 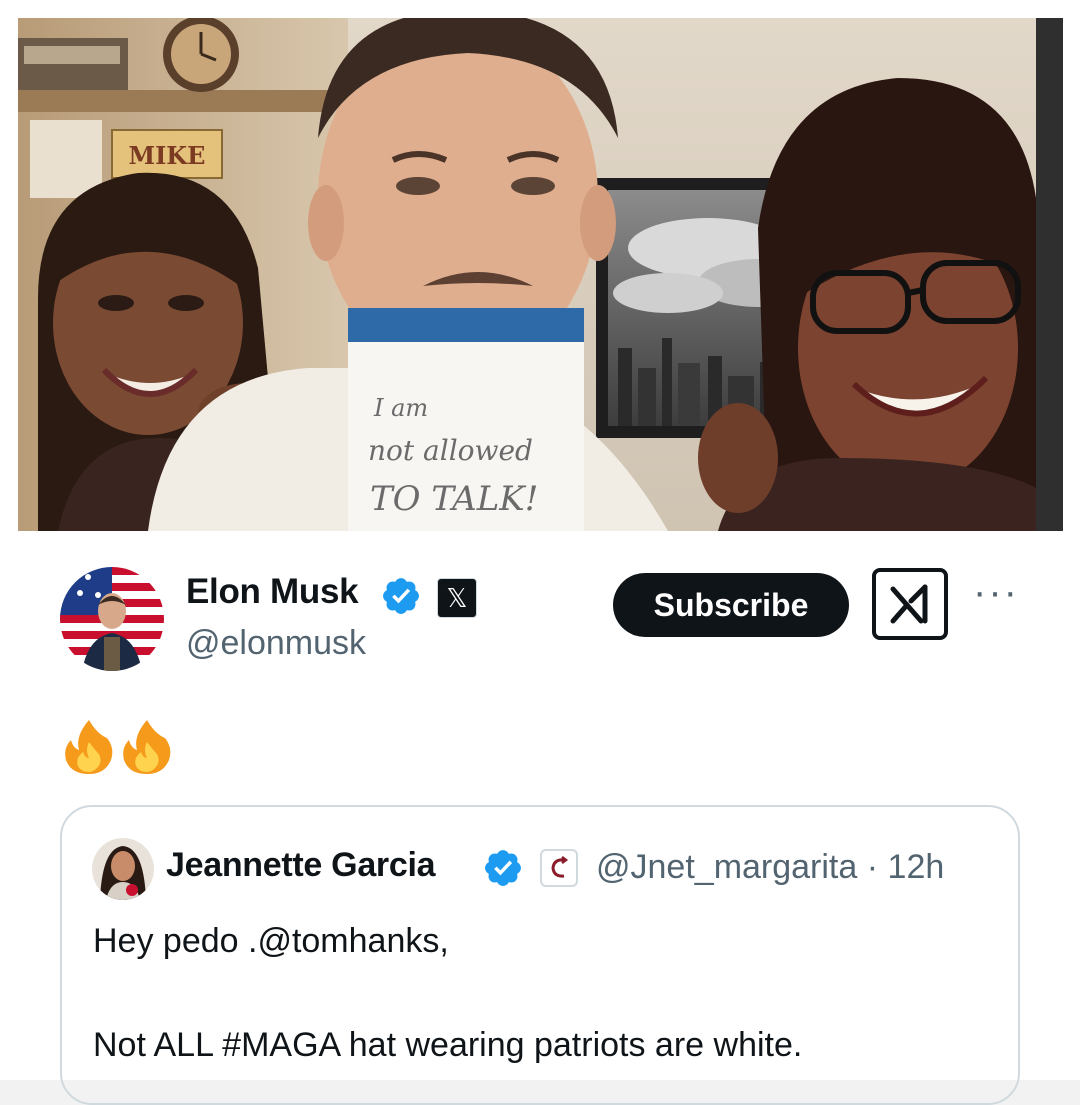 I want to click on note-line-1: I am, so click(x=400, y=408).